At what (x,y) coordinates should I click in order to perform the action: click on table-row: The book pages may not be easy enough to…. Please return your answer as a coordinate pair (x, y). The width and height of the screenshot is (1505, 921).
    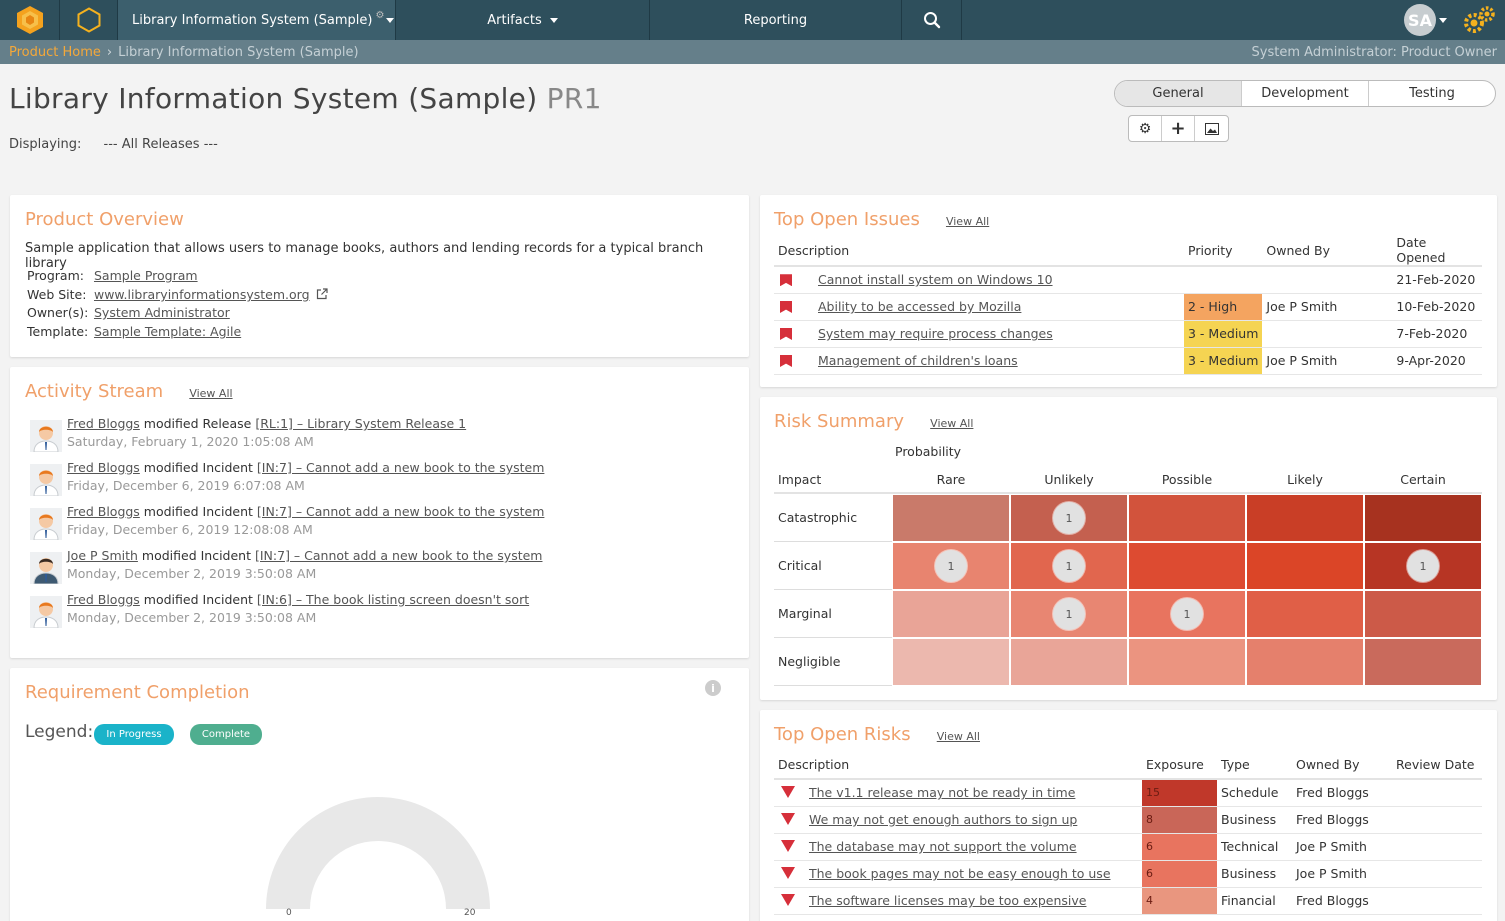
    Looking at the image, I should click on (1128, 874).